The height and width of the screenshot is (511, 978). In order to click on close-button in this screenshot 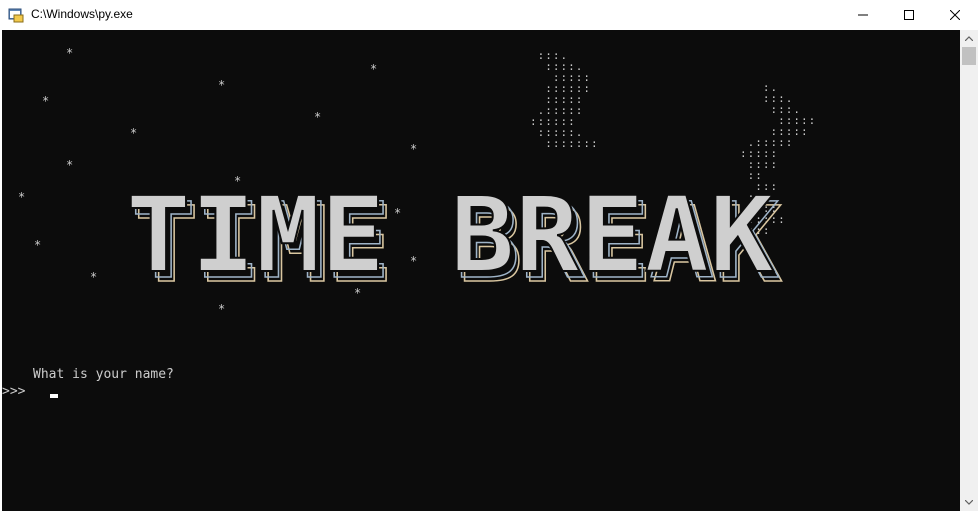, I will do `click(955, 15)`.